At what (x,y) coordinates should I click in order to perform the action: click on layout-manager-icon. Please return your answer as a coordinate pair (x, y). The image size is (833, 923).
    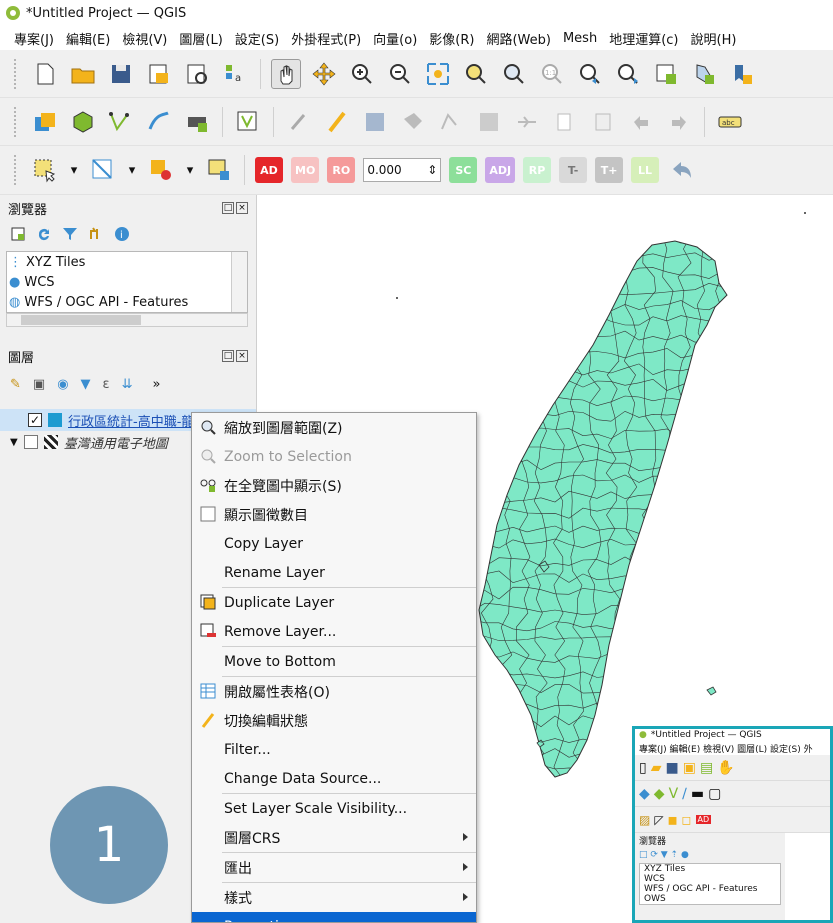
    Looking at the image, I should click on (197, 74).